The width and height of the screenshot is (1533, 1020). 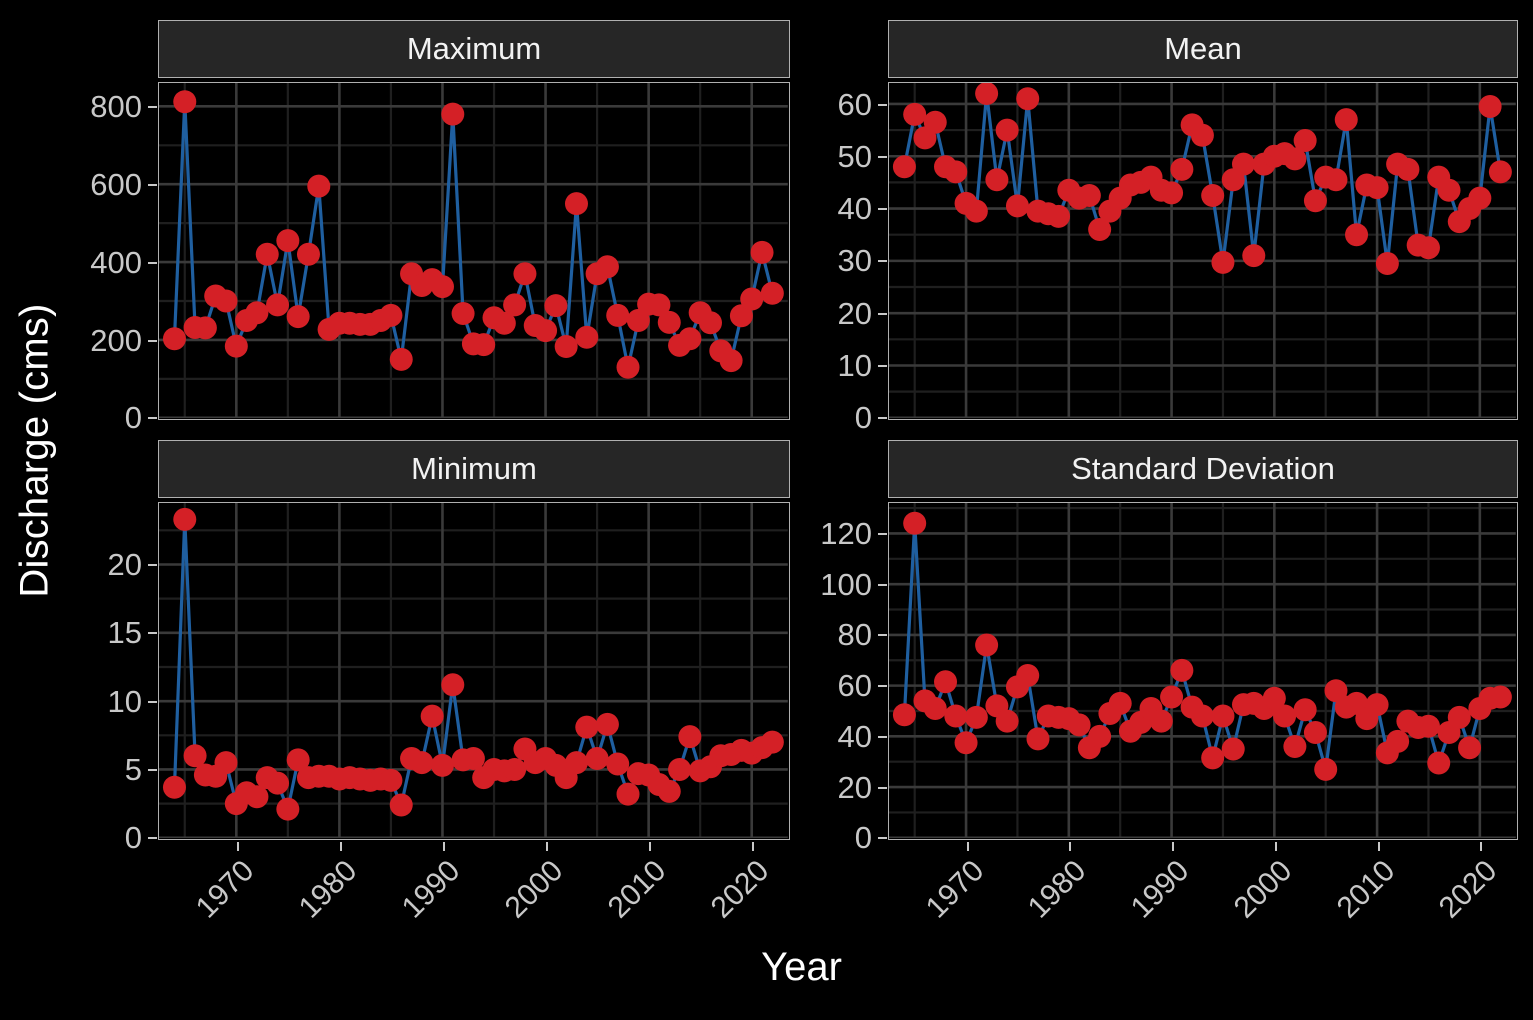 I want to click on y-tick-label: 40, so click(x=854, y=209).